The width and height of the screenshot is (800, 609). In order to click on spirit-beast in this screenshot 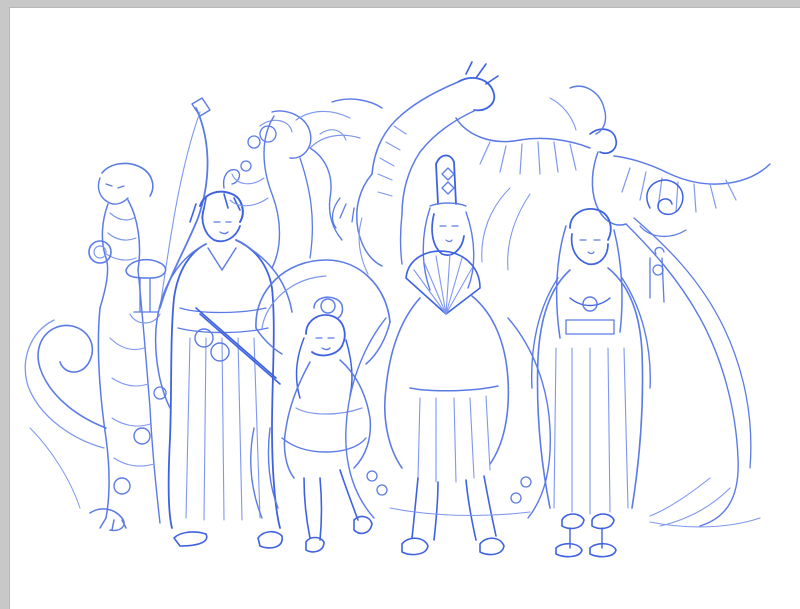, I will do `click(288, 189)`.